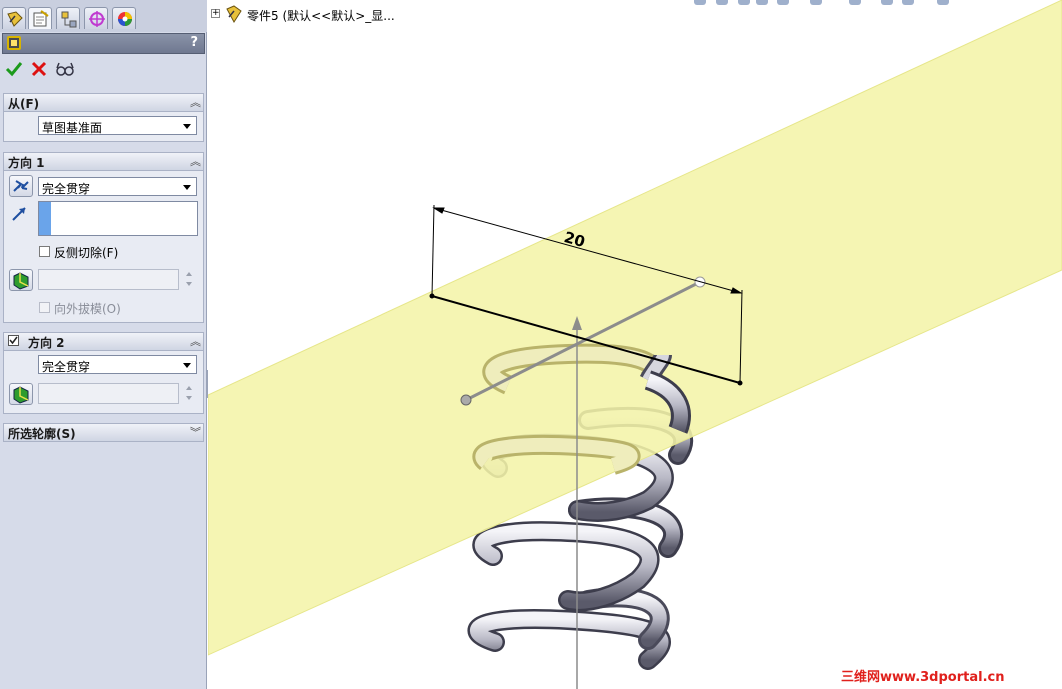 This screenshot has width=1062, height=689. What do you see at coordinates (103, 103) in the screenshot?
I see `from-group-header: 从(F) ︽` at bounding box center [103, 103].